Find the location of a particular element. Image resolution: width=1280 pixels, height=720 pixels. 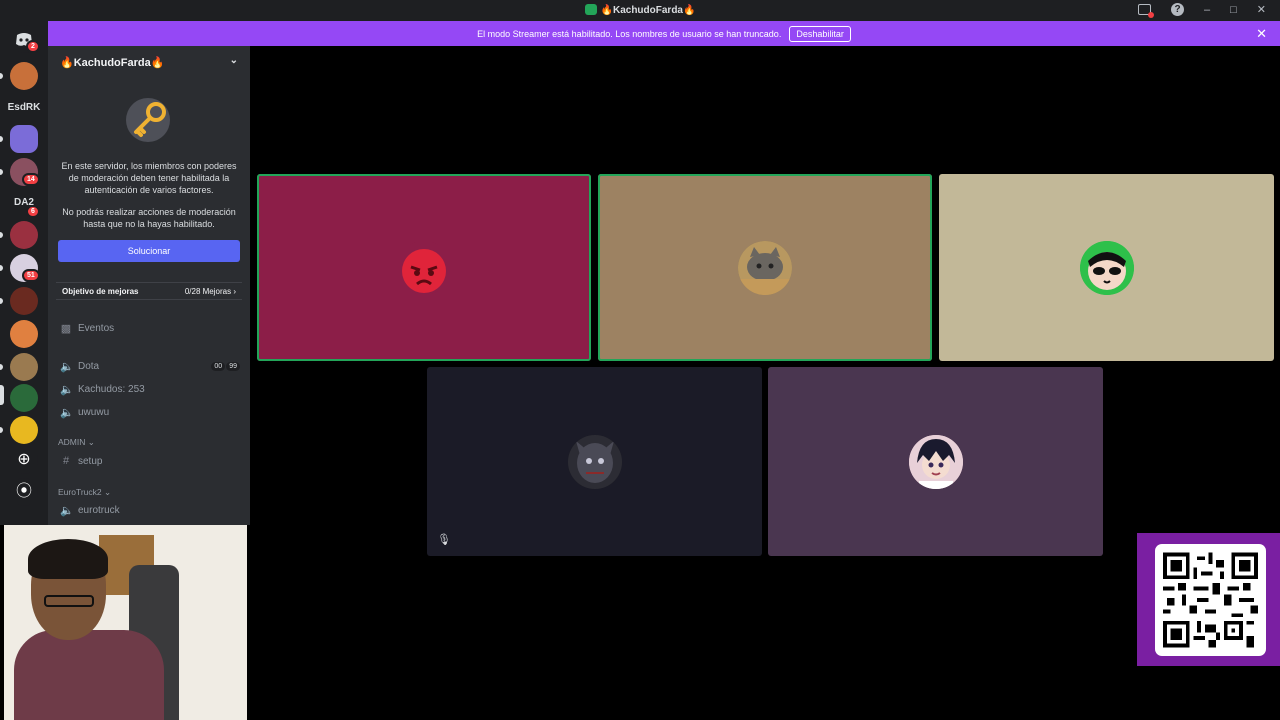

voice-channel-kachudos: 🔈 Kachudos: 253 is located at coordinates (150, 389).